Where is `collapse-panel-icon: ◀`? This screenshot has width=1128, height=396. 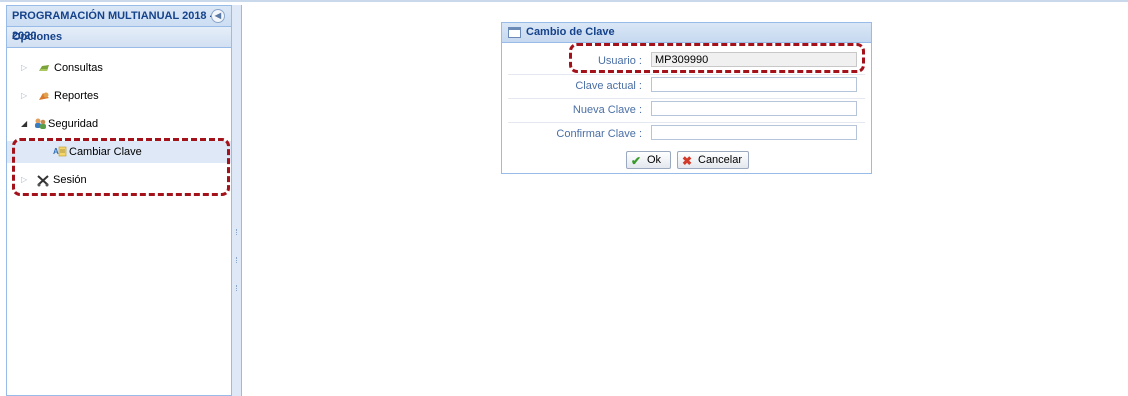
collapse-panel-icon: ◀ is located at coordinates (218, 16).